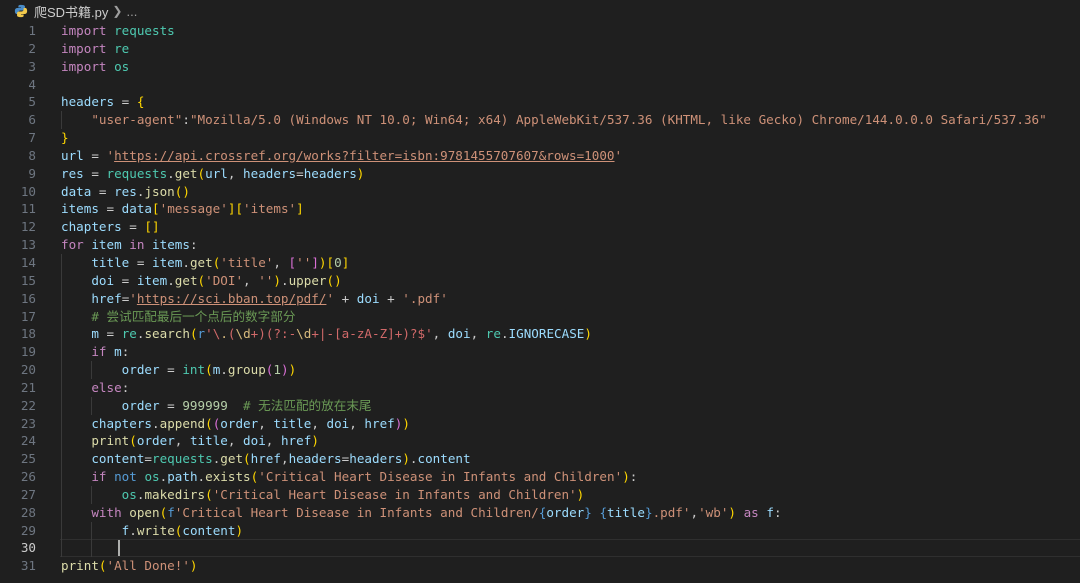  Describe the element at coordinates (540, 405) in the screenshot. I see `code-line: 22 order = 999999 # 无法匹配的放在末尾` at that location.